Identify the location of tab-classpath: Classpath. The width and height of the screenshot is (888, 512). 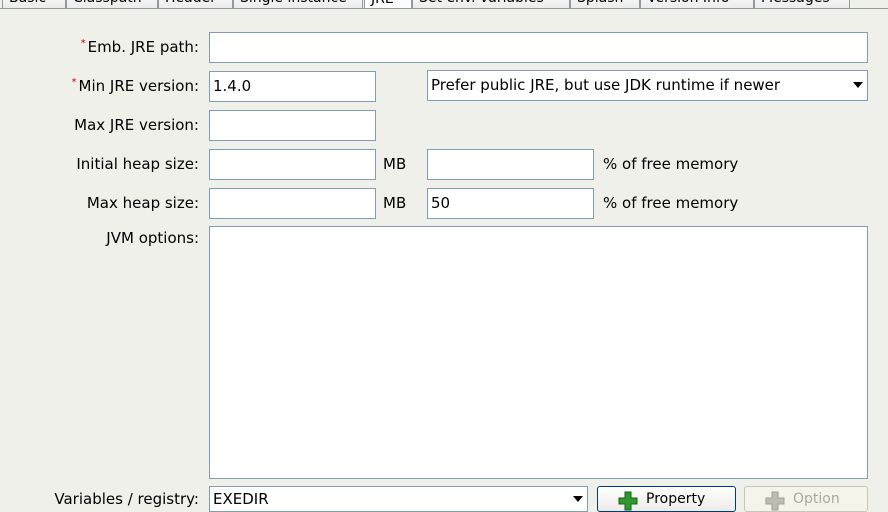
(112, 4).